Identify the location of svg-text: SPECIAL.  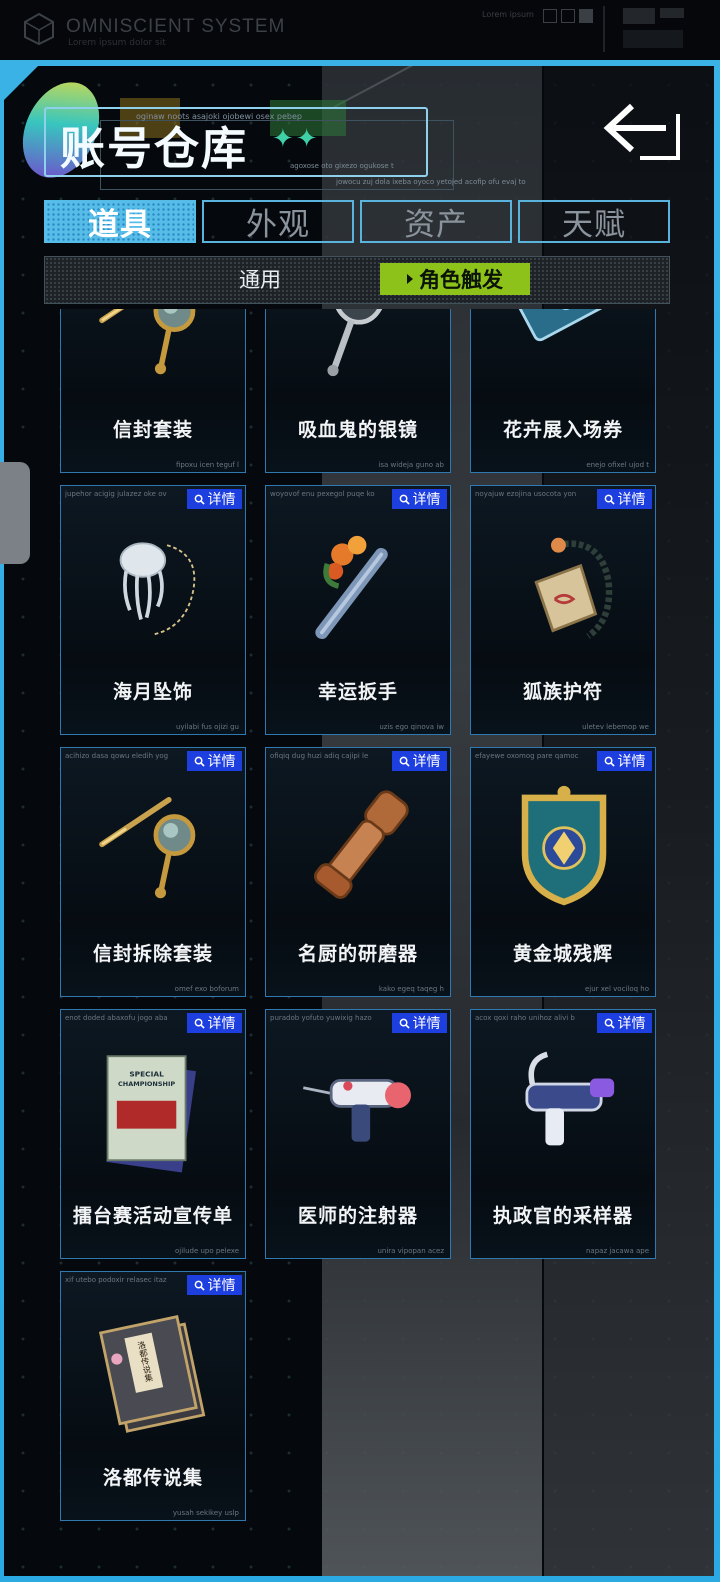
(146, 1074).